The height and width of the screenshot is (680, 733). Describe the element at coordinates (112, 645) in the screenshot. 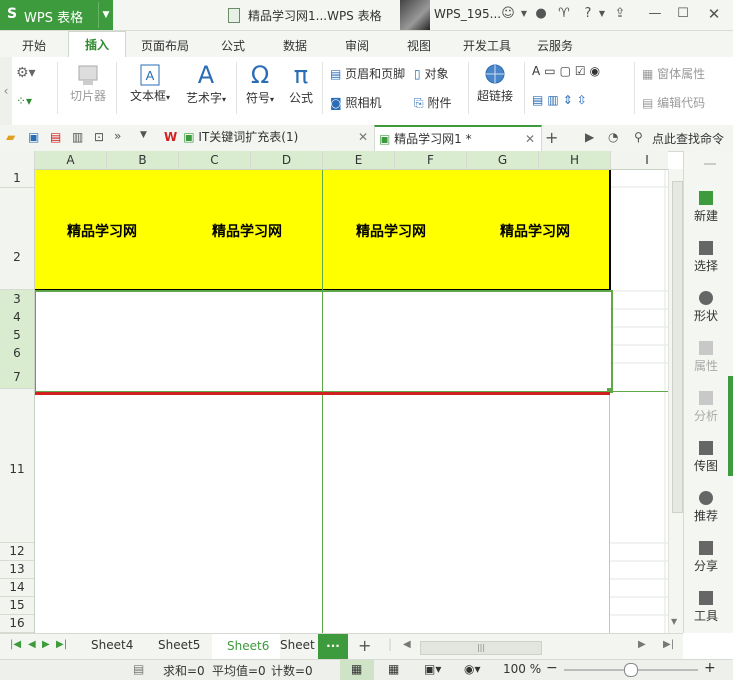

I see `sheet-tab: Sheet4` at that location.